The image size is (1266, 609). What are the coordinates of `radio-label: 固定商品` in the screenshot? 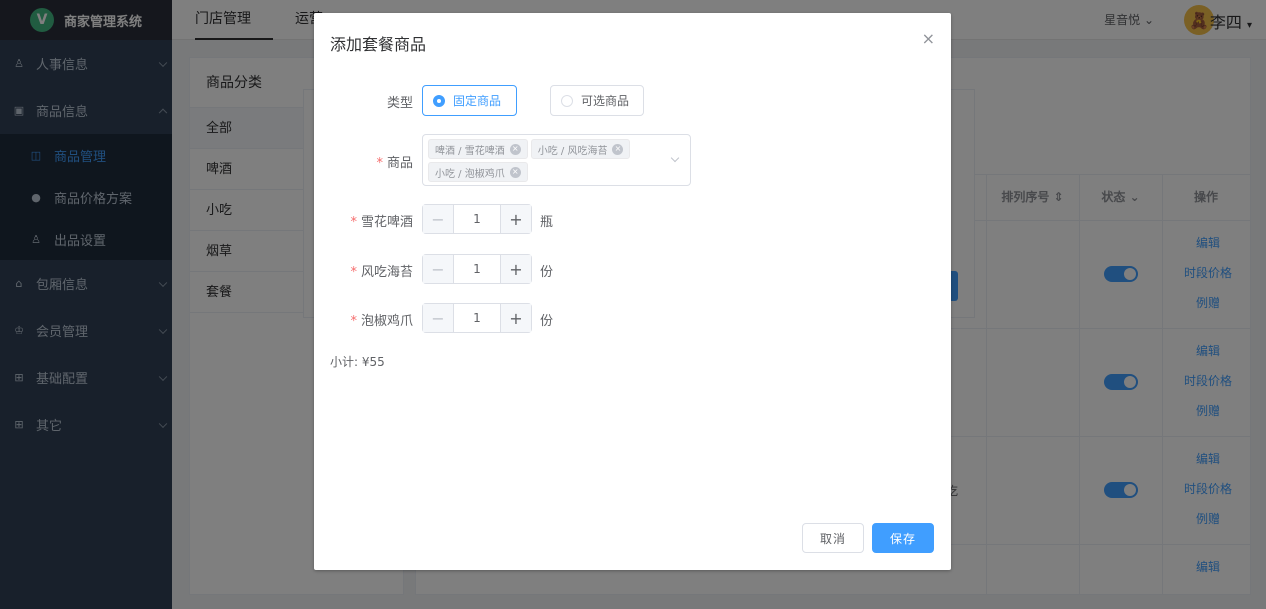 It's located at (477, 101).